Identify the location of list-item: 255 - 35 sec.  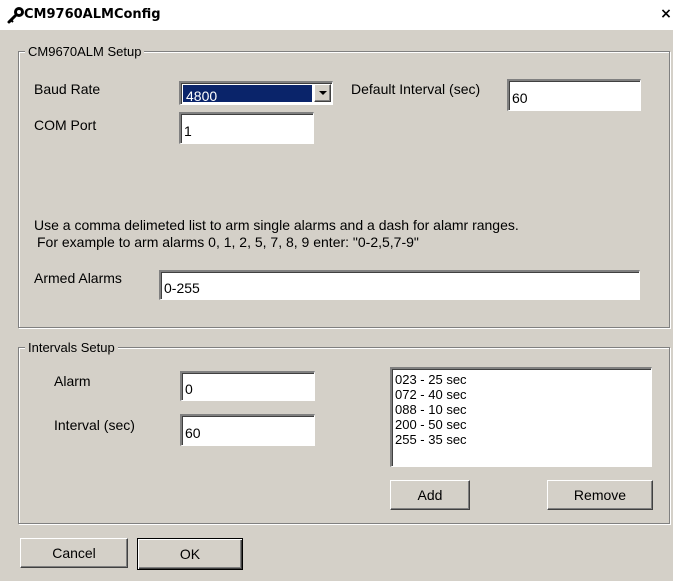
(521, 439).